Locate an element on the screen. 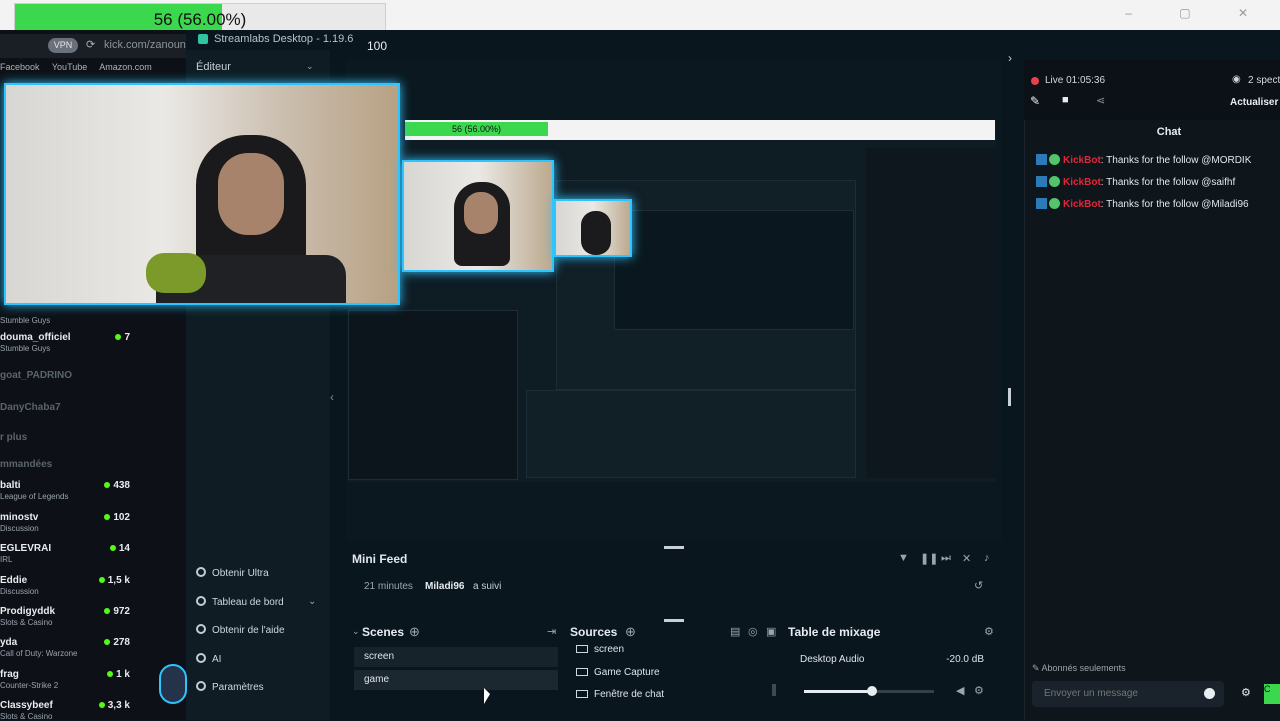 The height and width of the screenshot is (721, 1280). chat-text: : Thanks for the follow @MORDIK is located at coordinates (1176, 160).